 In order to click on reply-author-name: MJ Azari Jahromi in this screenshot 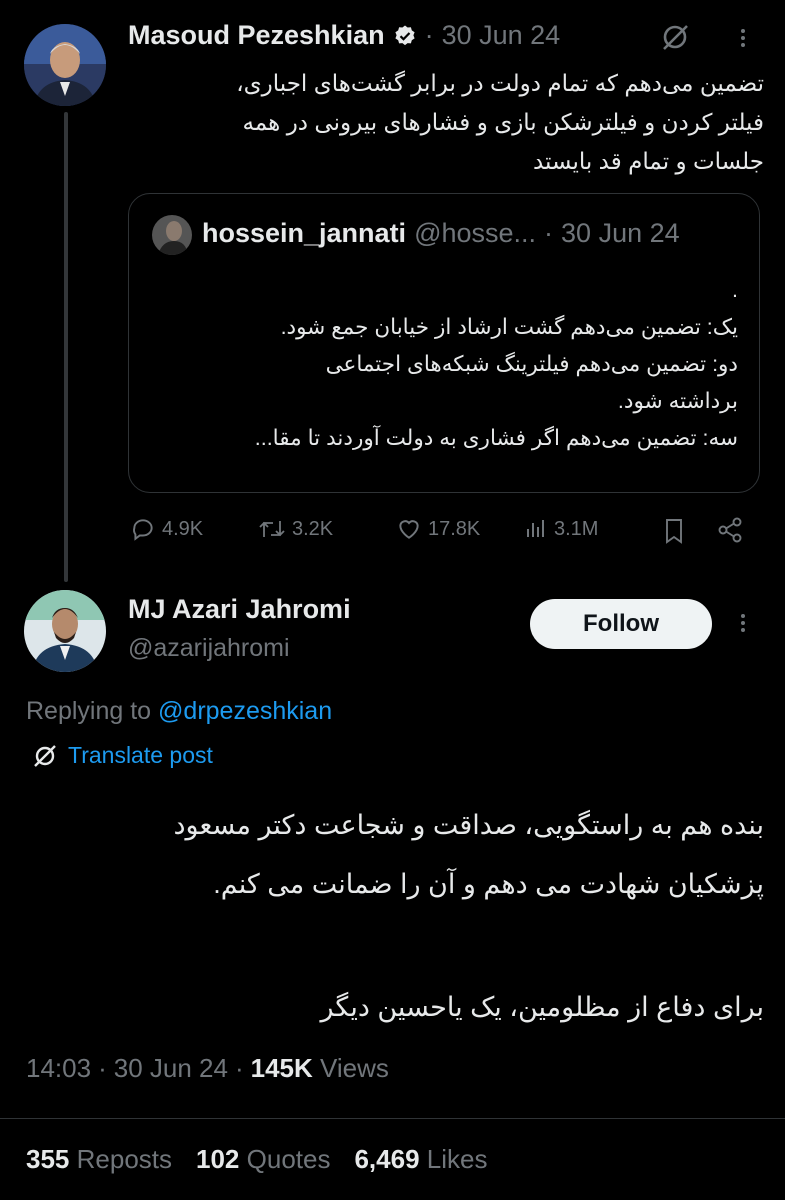, I will do `click(239, 609)`.